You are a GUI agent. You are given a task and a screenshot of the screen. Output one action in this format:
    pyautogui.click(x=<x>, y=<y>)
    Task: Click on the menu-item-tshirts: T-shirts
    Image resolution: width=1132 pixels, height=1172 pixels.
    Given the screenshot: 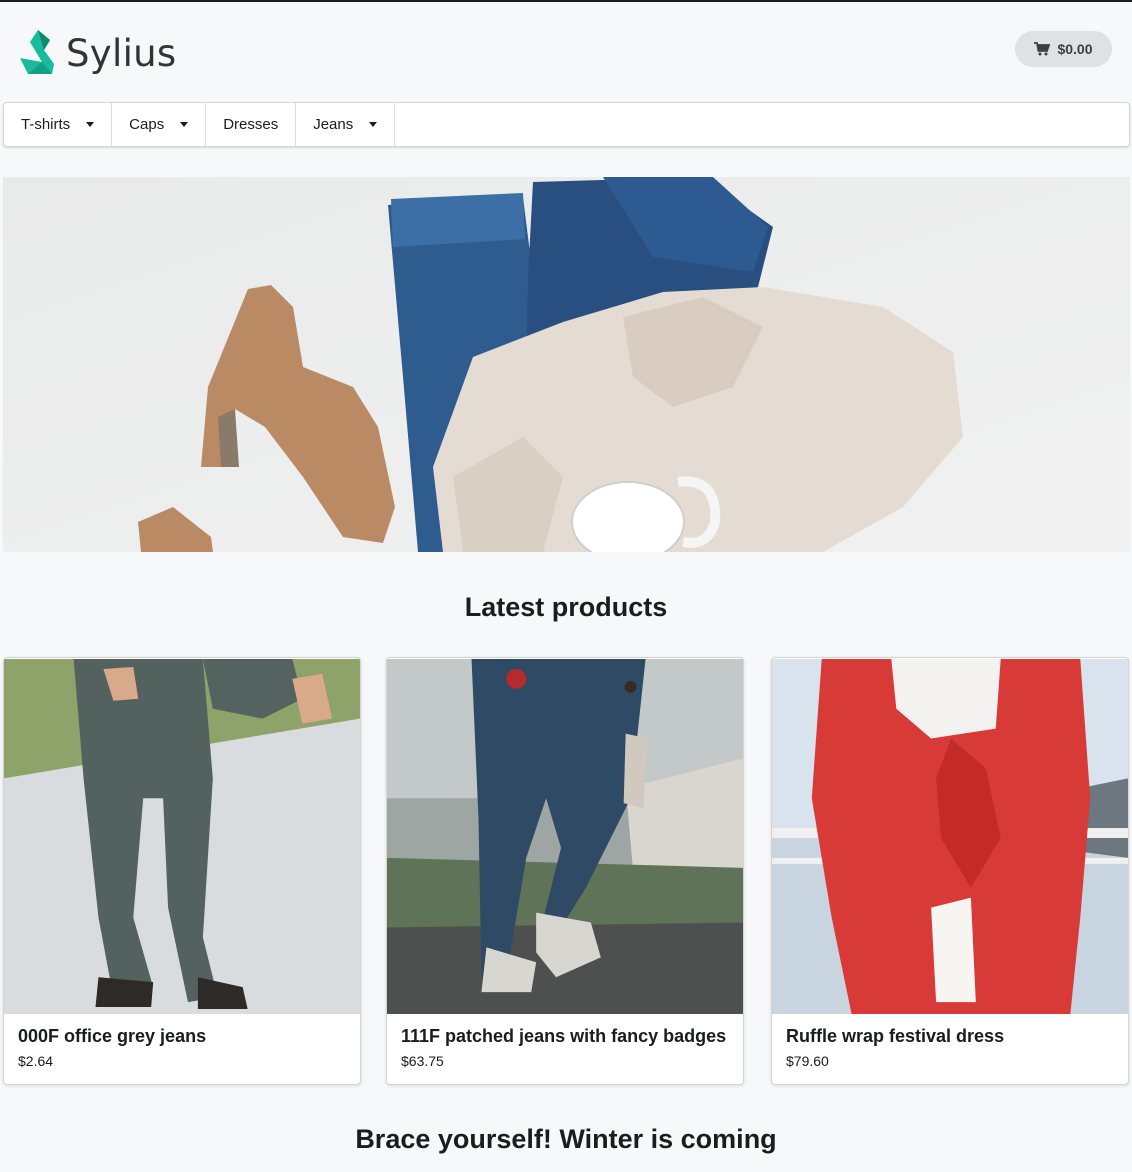 What is the action you would take?
    pyautogui.click(x=58, y=124)
    